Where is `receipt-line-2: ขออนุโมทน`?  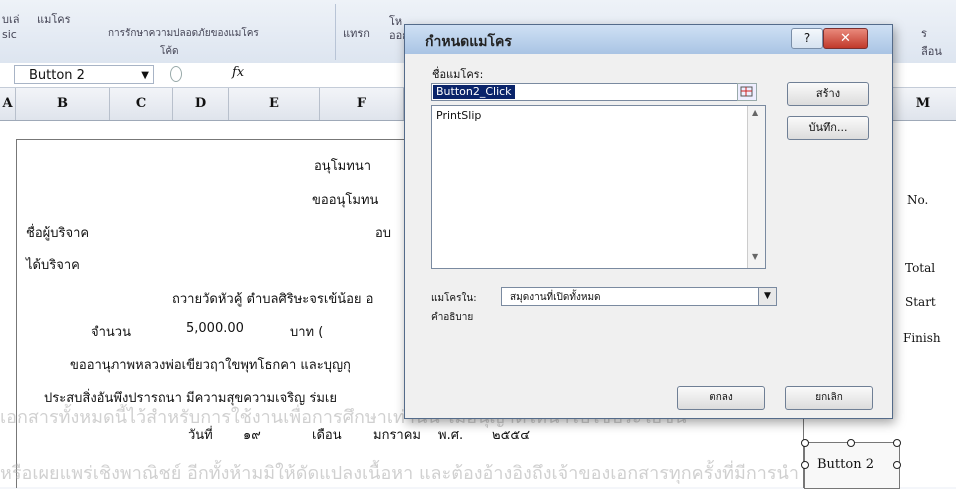
receipt-line-2: ขออนุโมทน is located at coordinates (345, 200).